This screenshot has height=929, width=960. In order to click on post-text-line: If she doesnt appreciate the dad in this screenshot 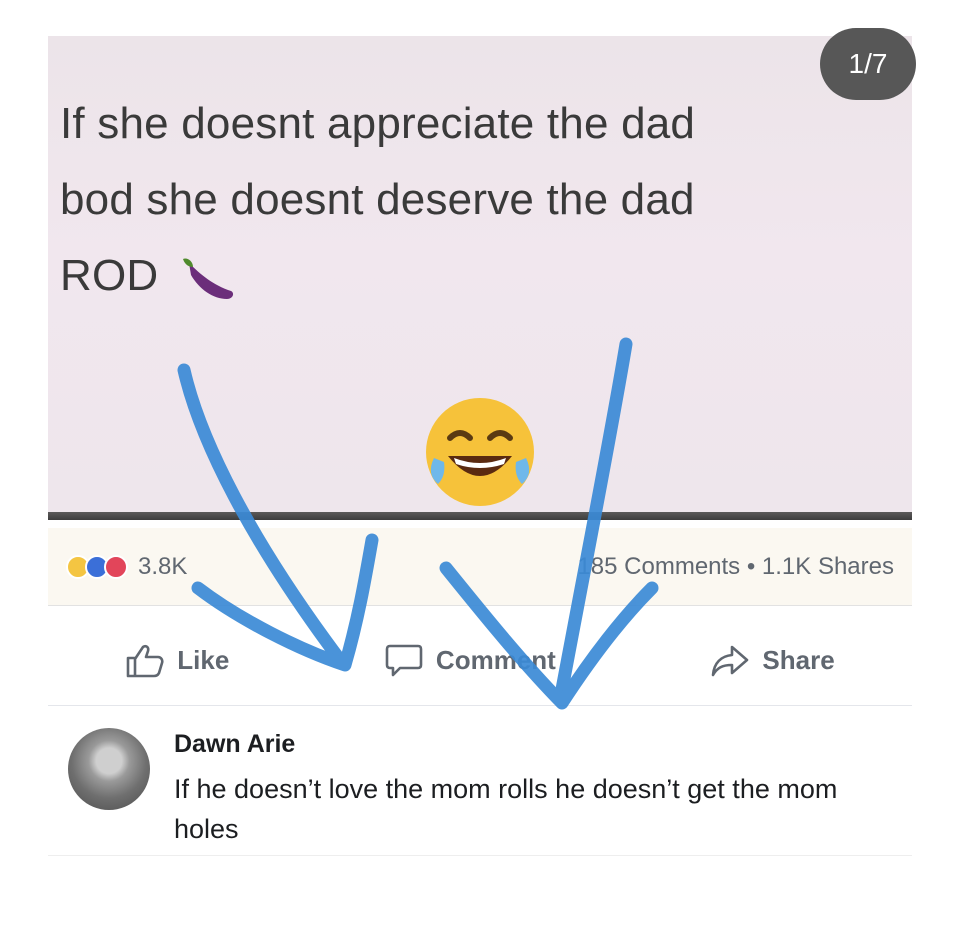, I will do `click(378, 123)`.